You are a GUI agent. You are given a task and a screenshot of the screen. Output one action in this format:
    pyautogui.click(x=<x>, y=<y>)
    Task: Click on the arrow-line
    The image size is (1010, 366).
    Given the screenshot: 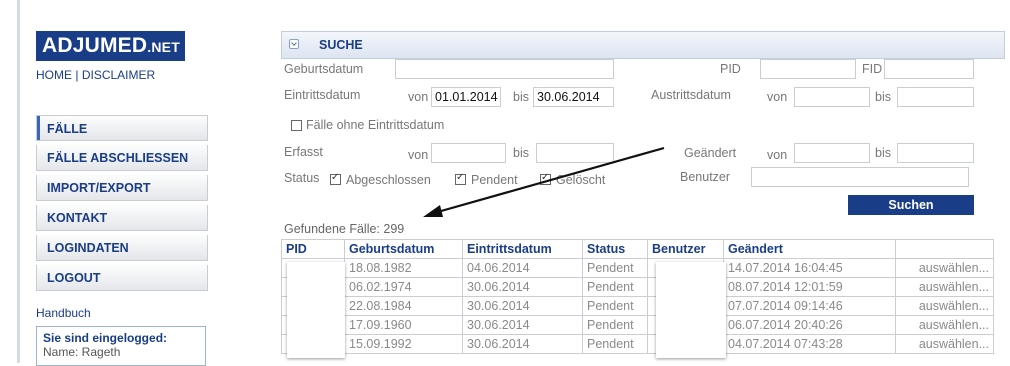 What is the action you would take?
    pyautogui.click(x=549, y=180)
    